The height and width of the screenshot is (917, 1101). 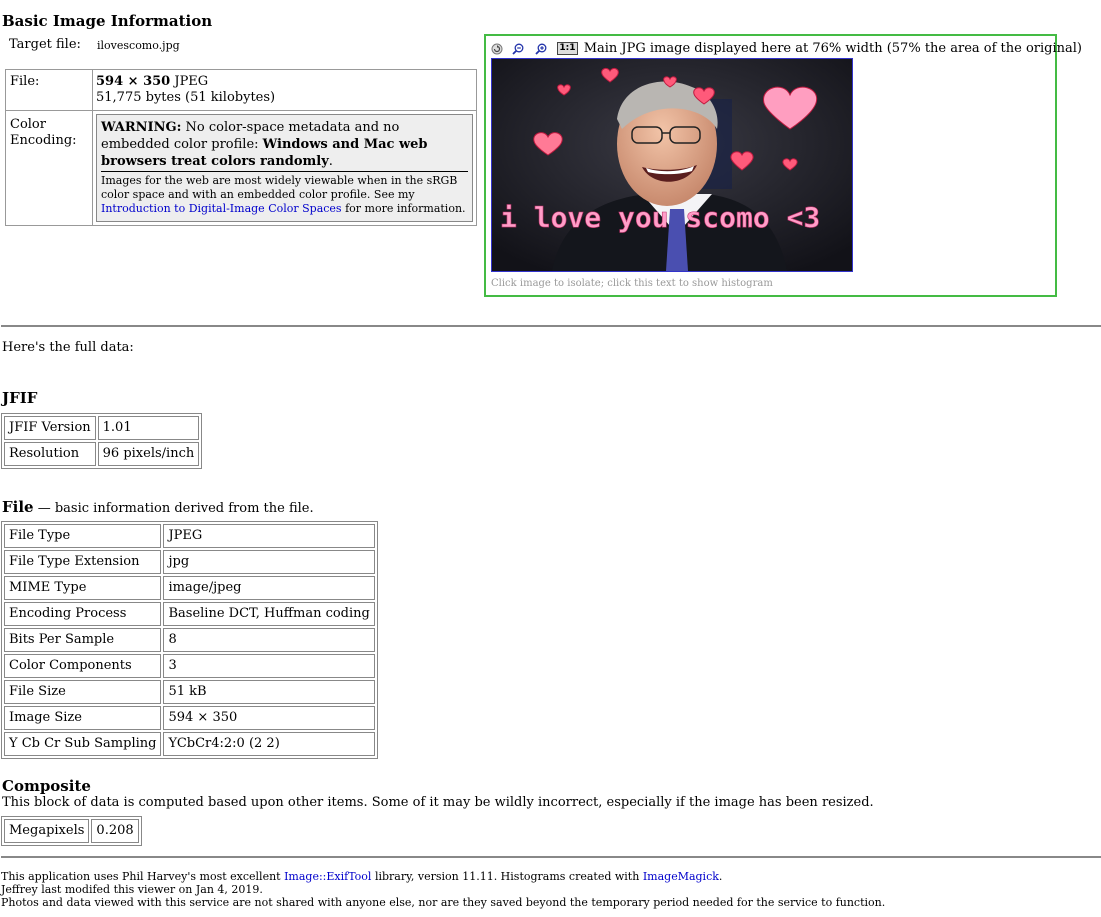 What do you see at coordinates (269, 562) in the screenshot?
I see `table-value: jpg` at bounding box center [269, 562].